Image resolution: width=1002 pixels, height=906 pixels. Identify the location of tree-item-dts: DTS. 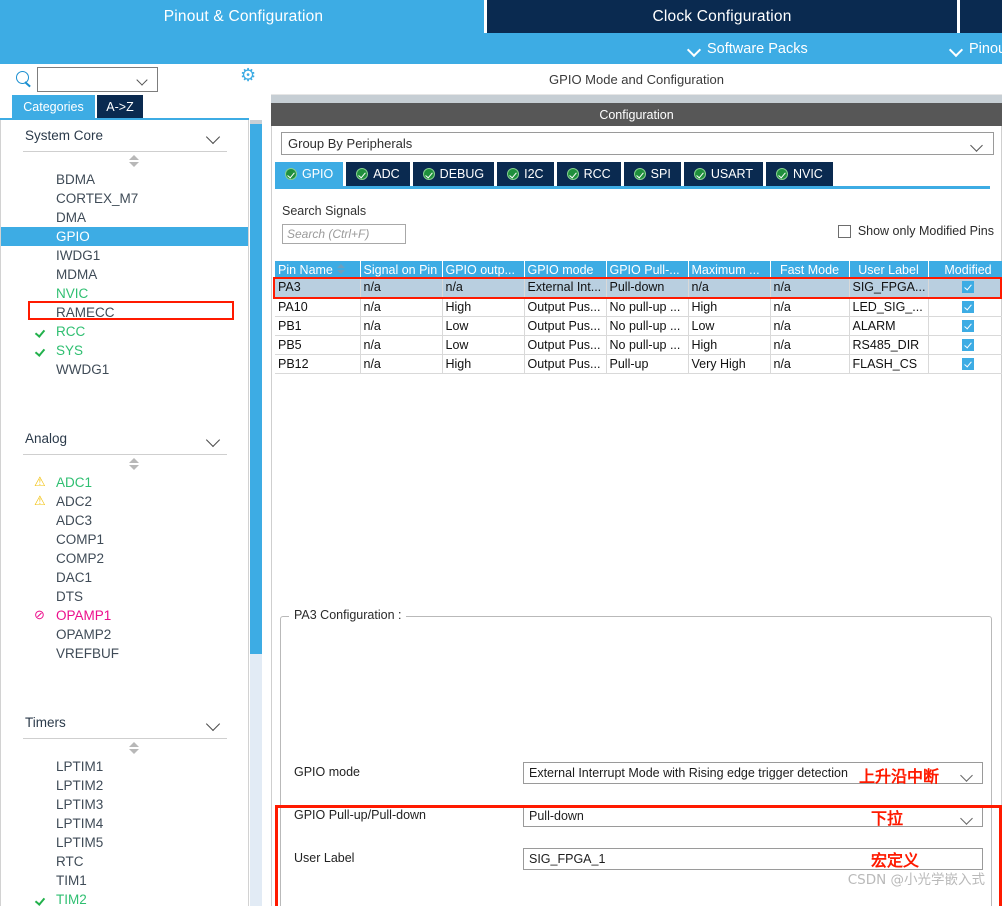
(124, 596).